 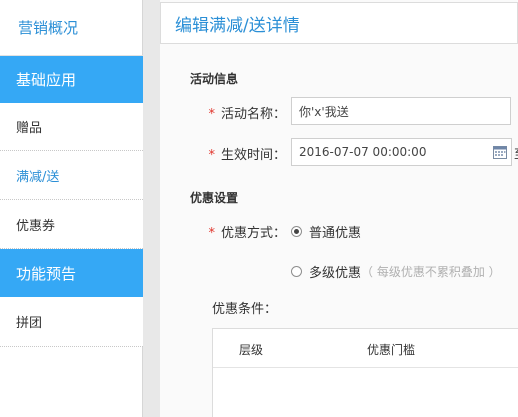 I want to click on sidebar-item-gifts: 赠品, so click(x=71, y=127).